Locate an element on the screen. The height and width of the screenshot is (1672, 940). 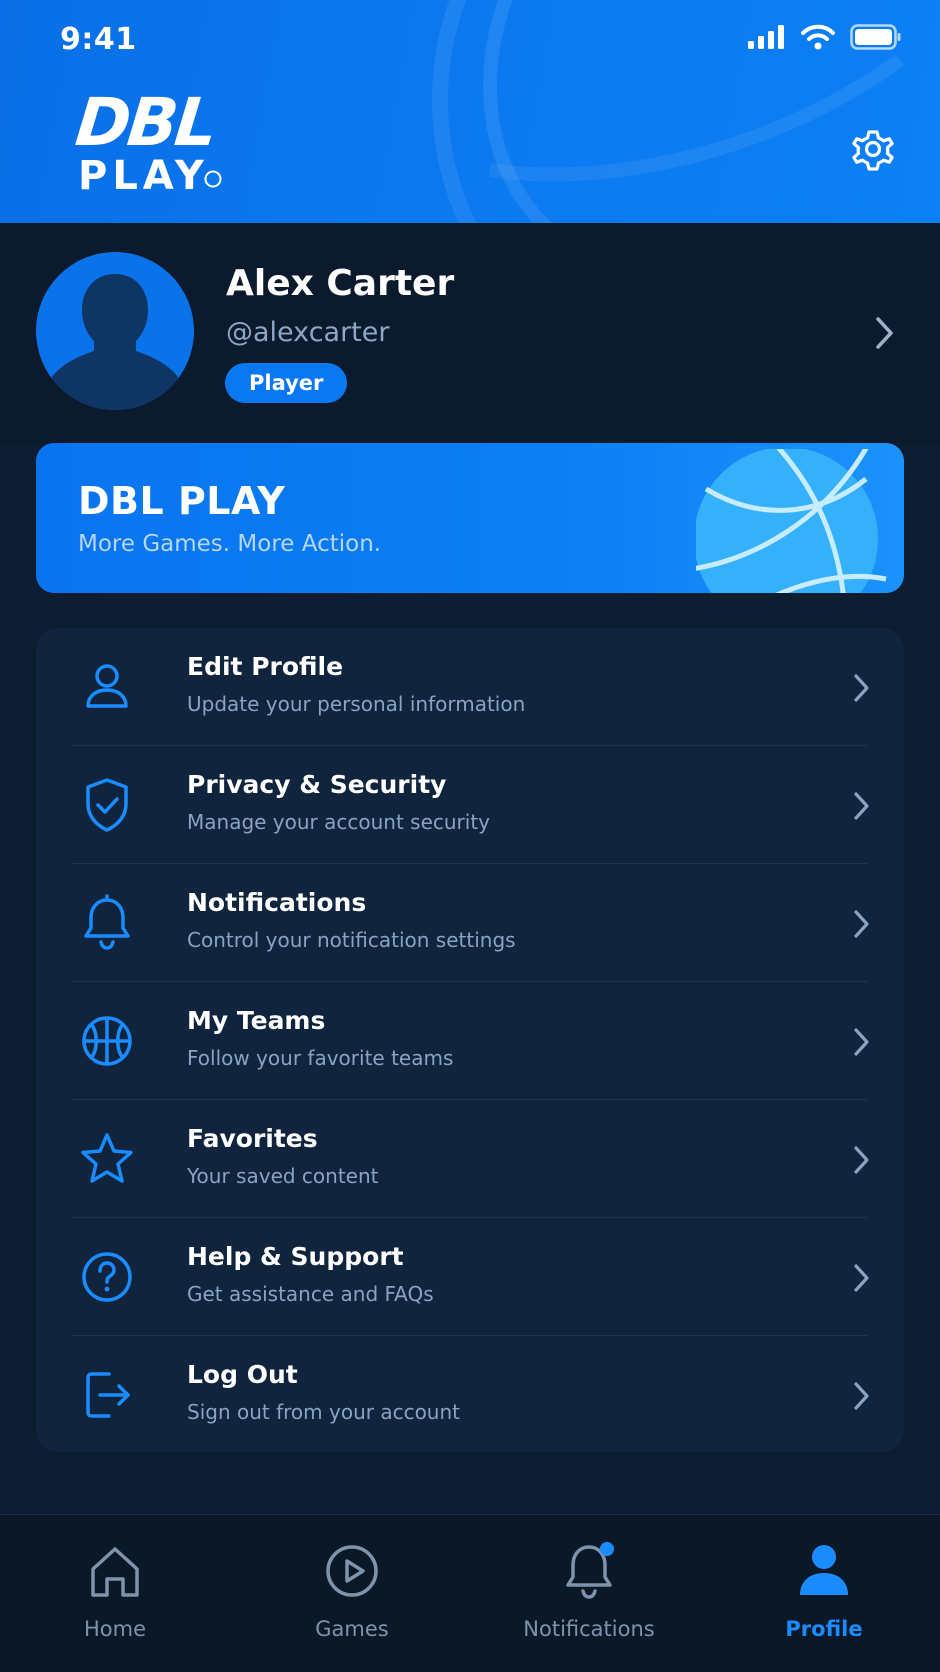
menu-item-favorites: Favorites Your saved content is located at coordinates (470, 1159).